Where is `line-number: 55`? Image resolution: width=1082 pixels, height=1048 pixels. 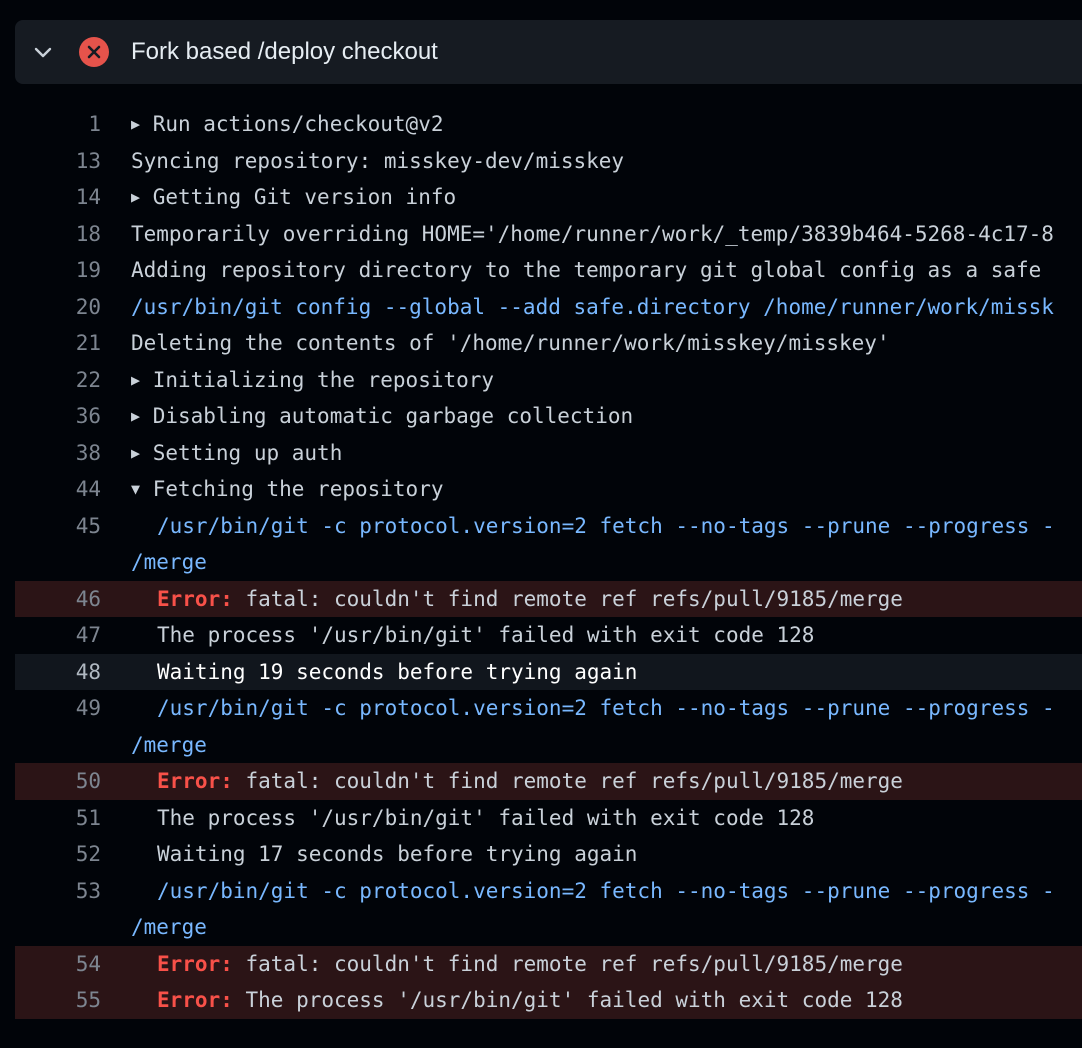 line-number: 55 is located at coordinates (58, 1000).